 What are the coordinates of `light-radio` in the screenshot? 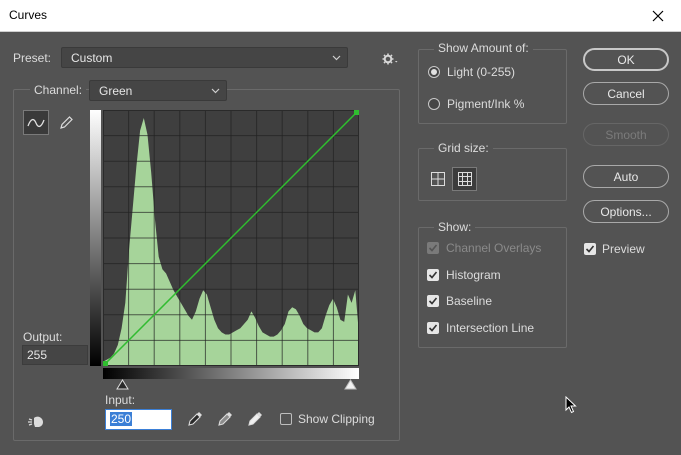 It's located at (434, 72).